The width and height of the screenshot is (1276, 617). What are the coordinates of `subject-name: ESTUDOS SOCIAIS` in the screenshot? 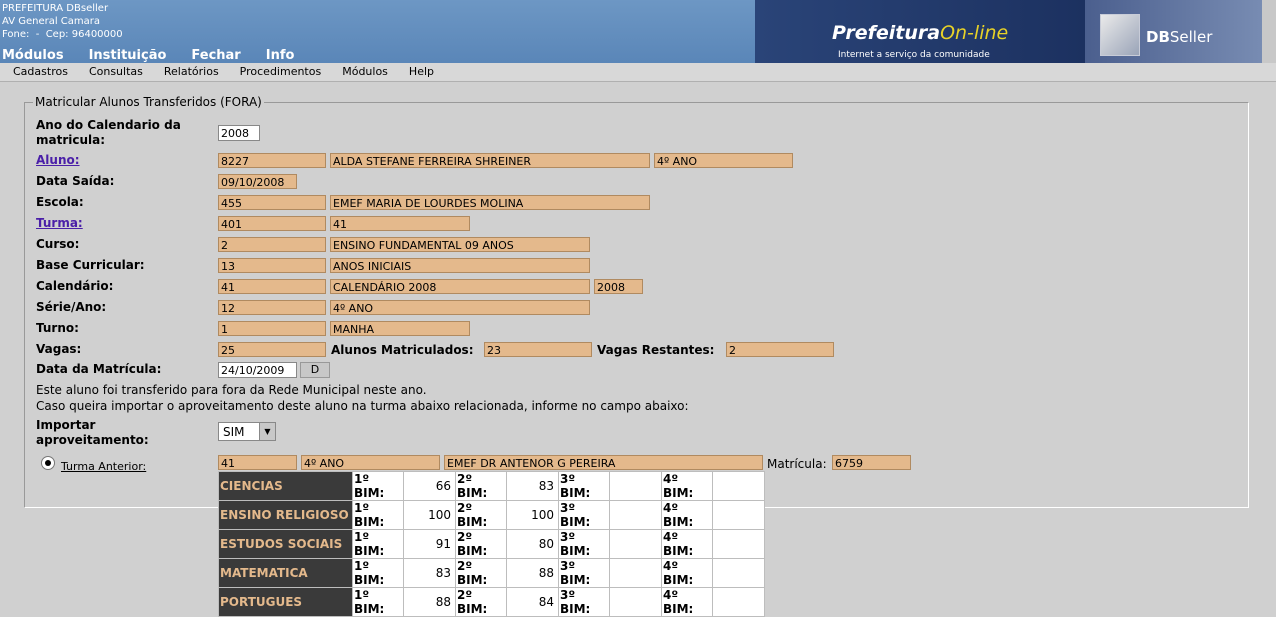 It's located at (285, 544).